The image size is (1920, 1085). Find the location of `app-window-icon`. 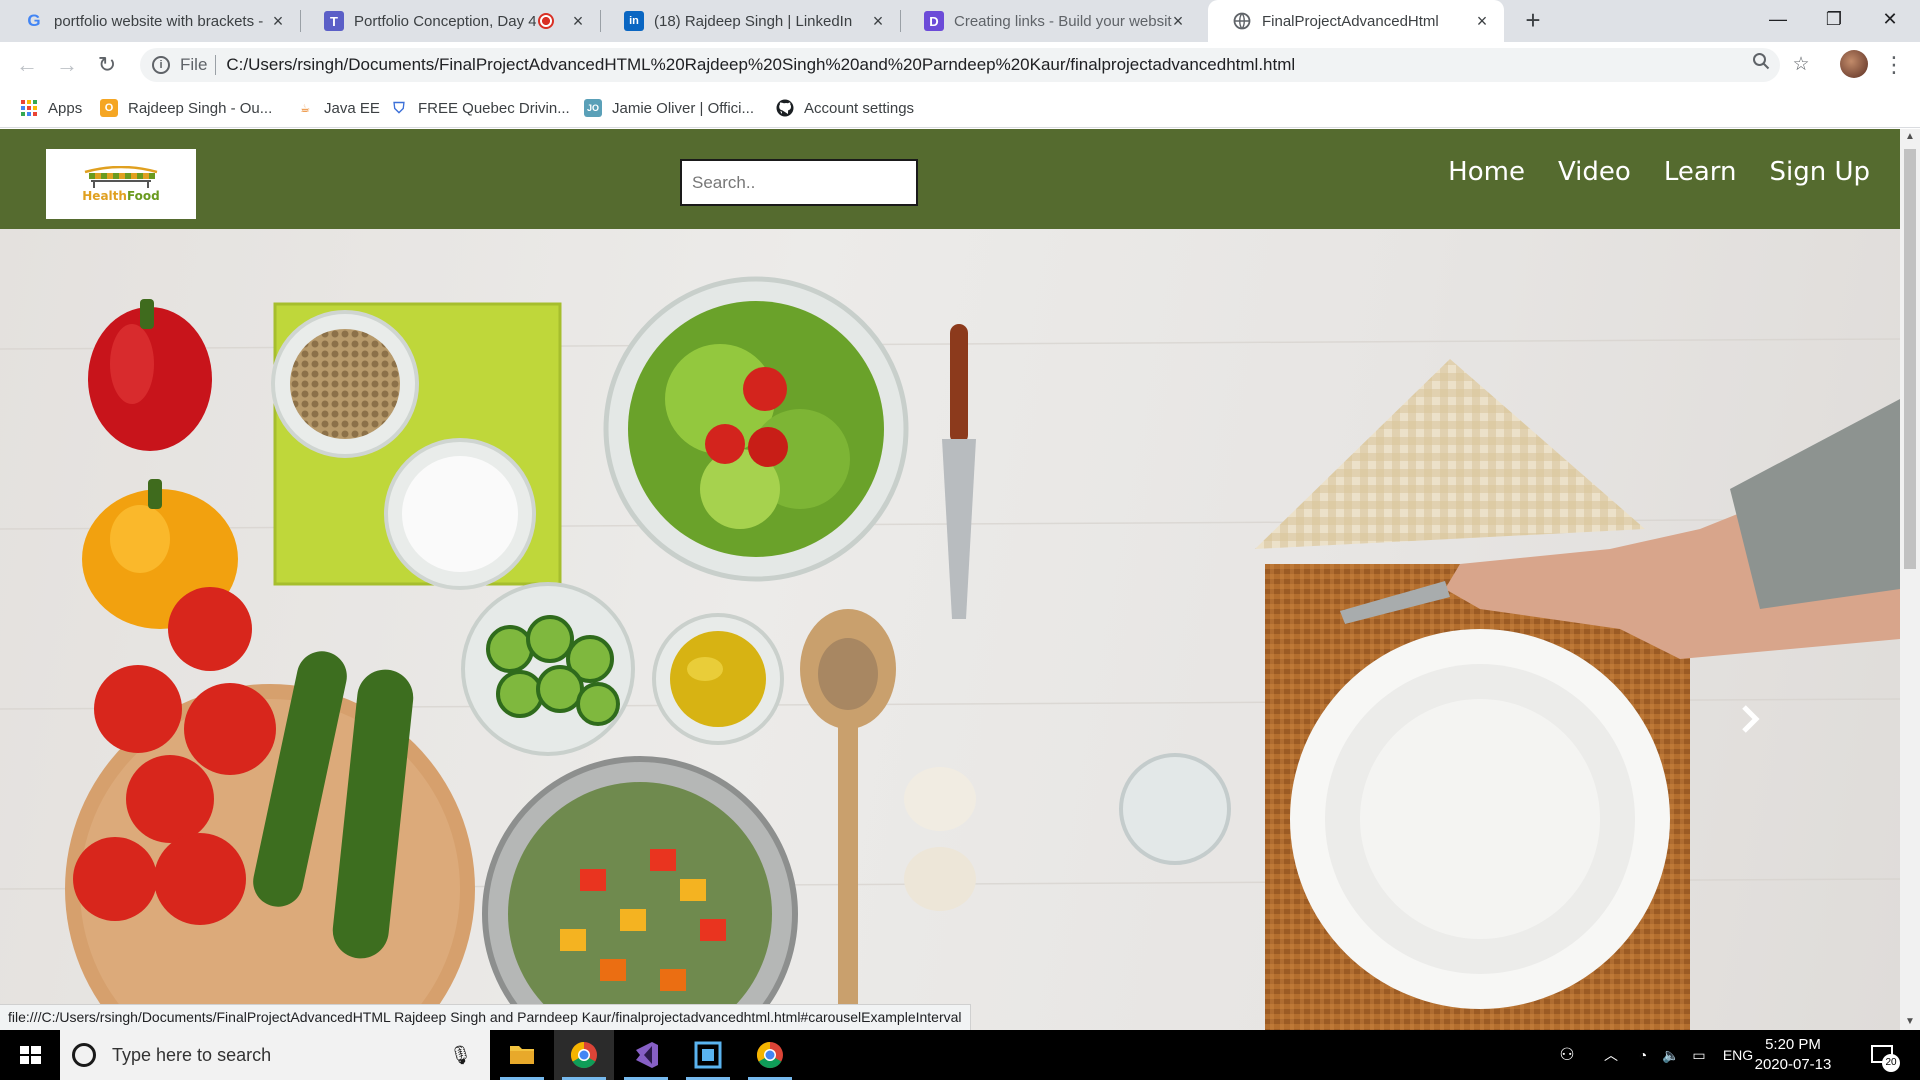

app-window-icon is located at coordinates (708, 1055).